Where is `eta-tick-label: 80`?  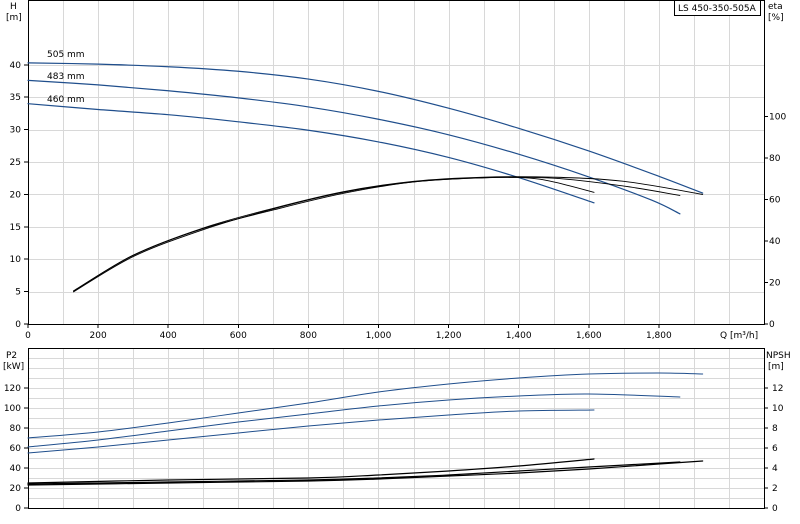
eta-tick-label: 80 is located at coordinates (775, 159).